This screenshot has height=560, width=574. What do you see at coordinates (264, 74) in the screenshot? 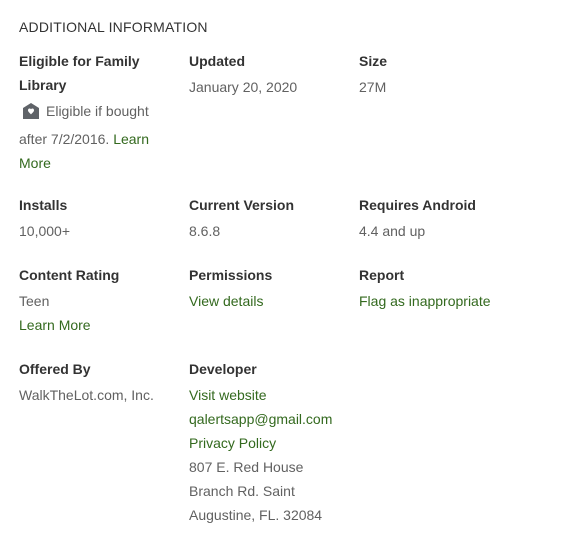
I see `updated-block: Updated January 20, 2020` at bounding box center [264, 74].